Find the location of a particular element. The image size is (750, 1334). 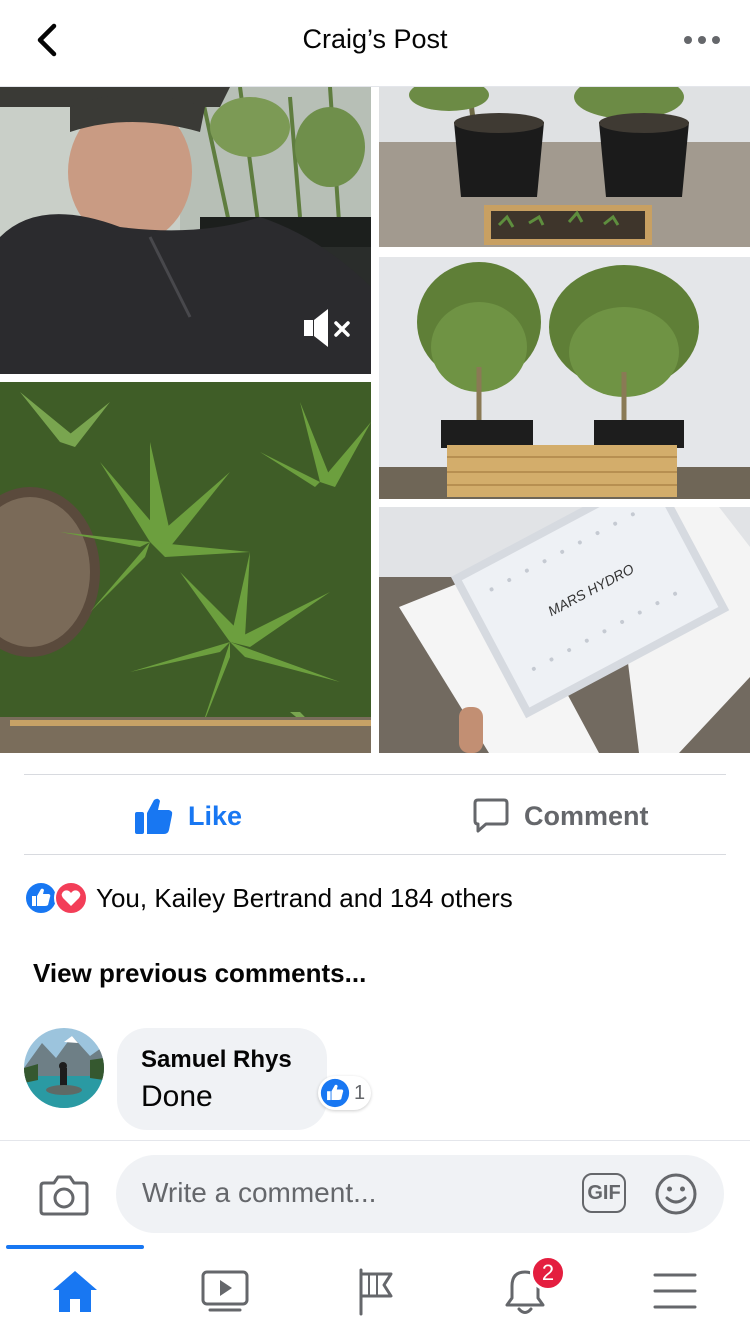

tab-home is located at coordinates (75, 1291).